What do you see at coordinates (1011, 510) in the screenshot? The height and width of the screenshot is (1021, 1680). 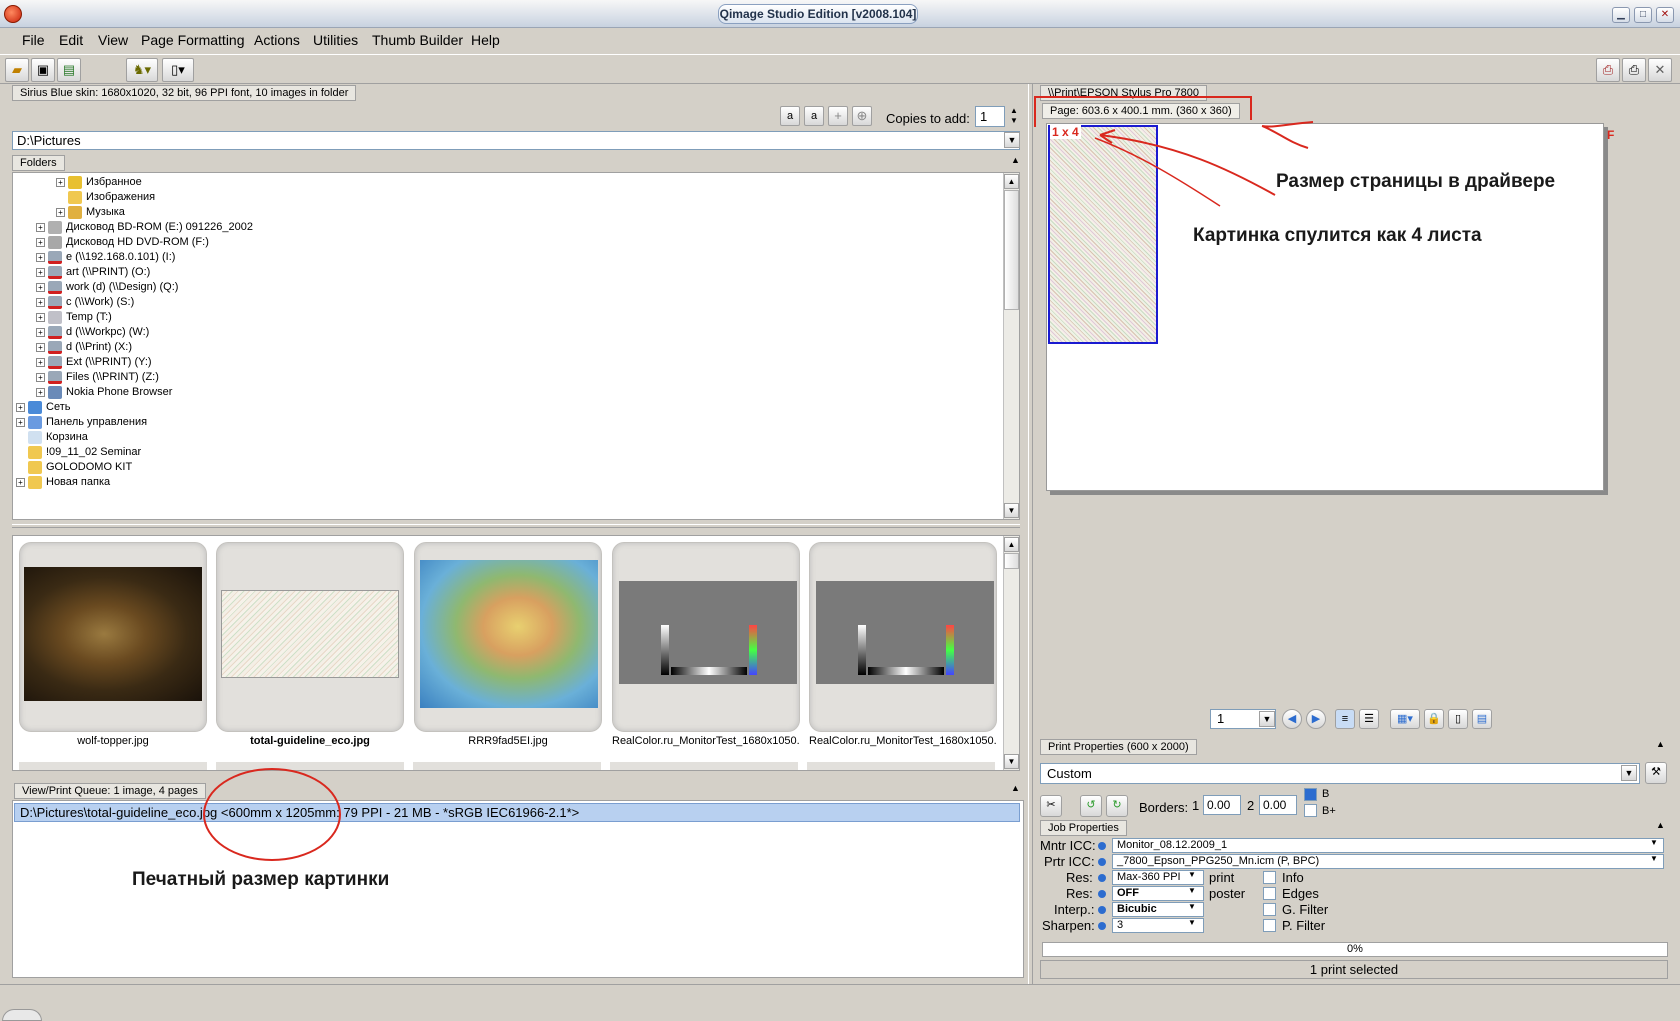 I see `folder-scroll-down: ▼` at bounding box center [1011, 510].